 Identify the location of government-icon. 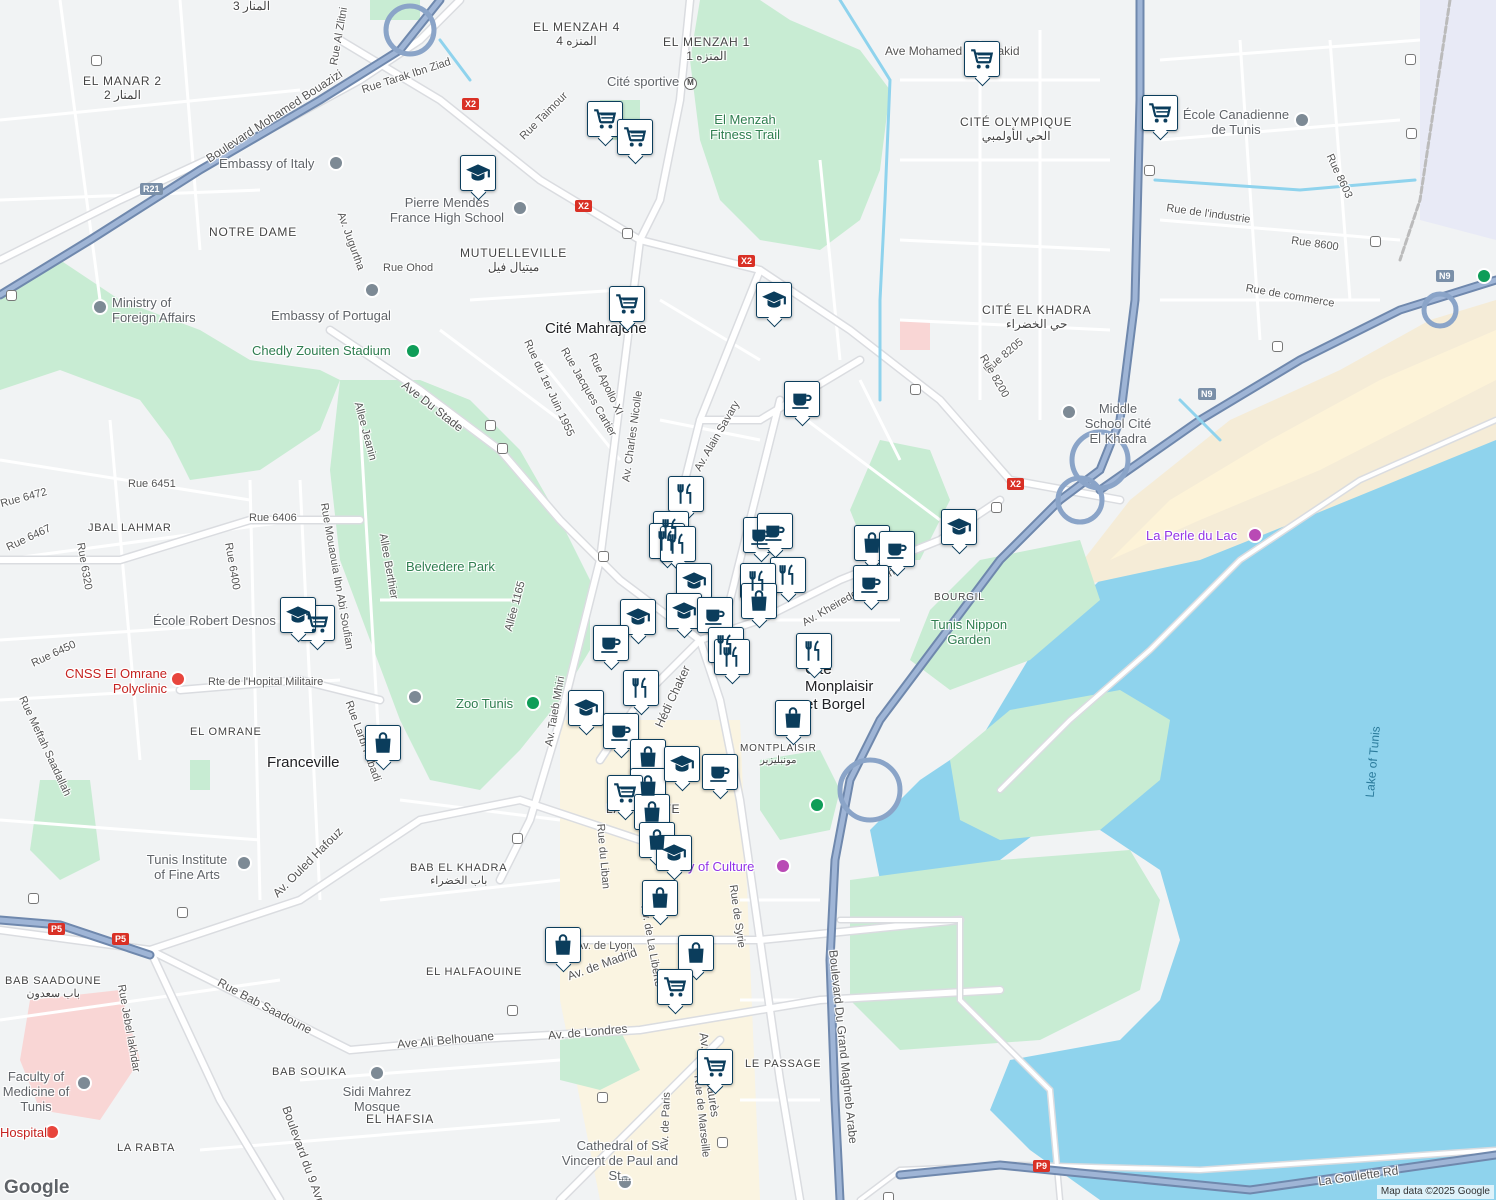
(100, 307).